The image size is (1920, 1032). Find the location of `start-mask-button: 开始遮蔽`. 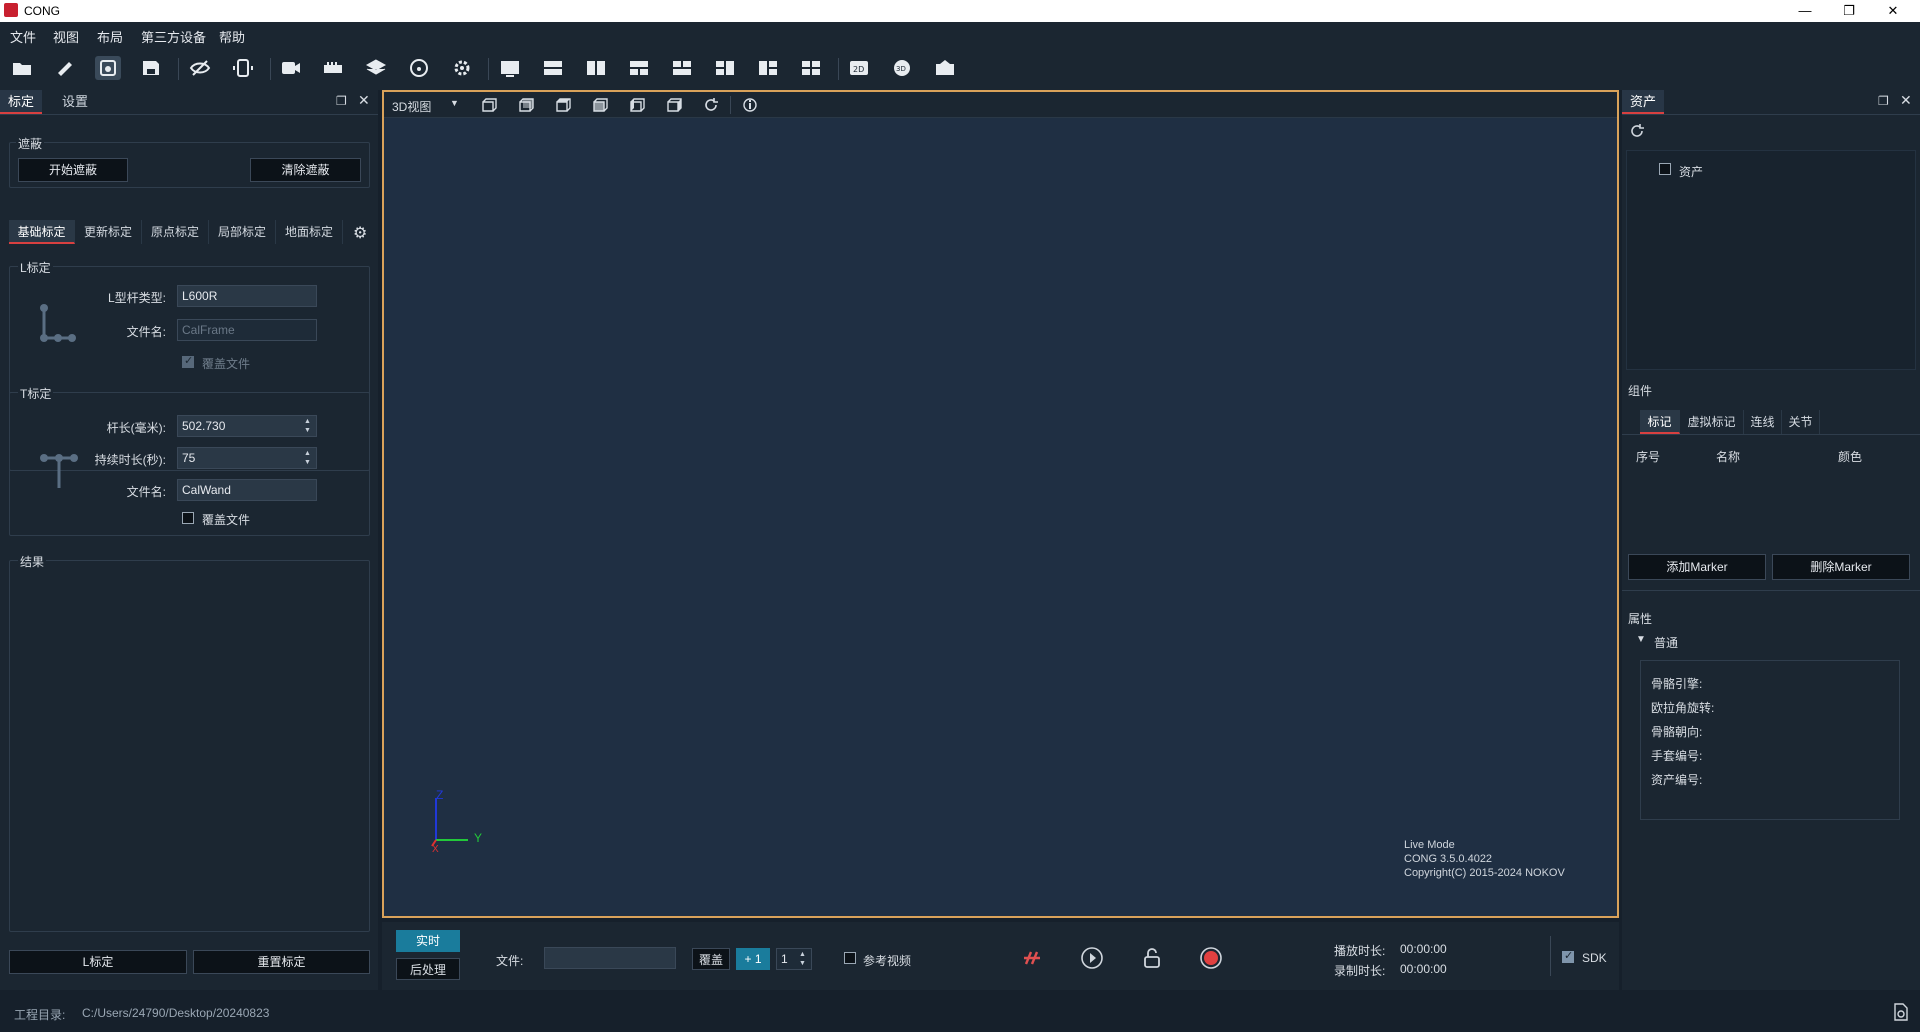

start-mask-button: 开始遮蔽 is located at coordinates (73, 170).